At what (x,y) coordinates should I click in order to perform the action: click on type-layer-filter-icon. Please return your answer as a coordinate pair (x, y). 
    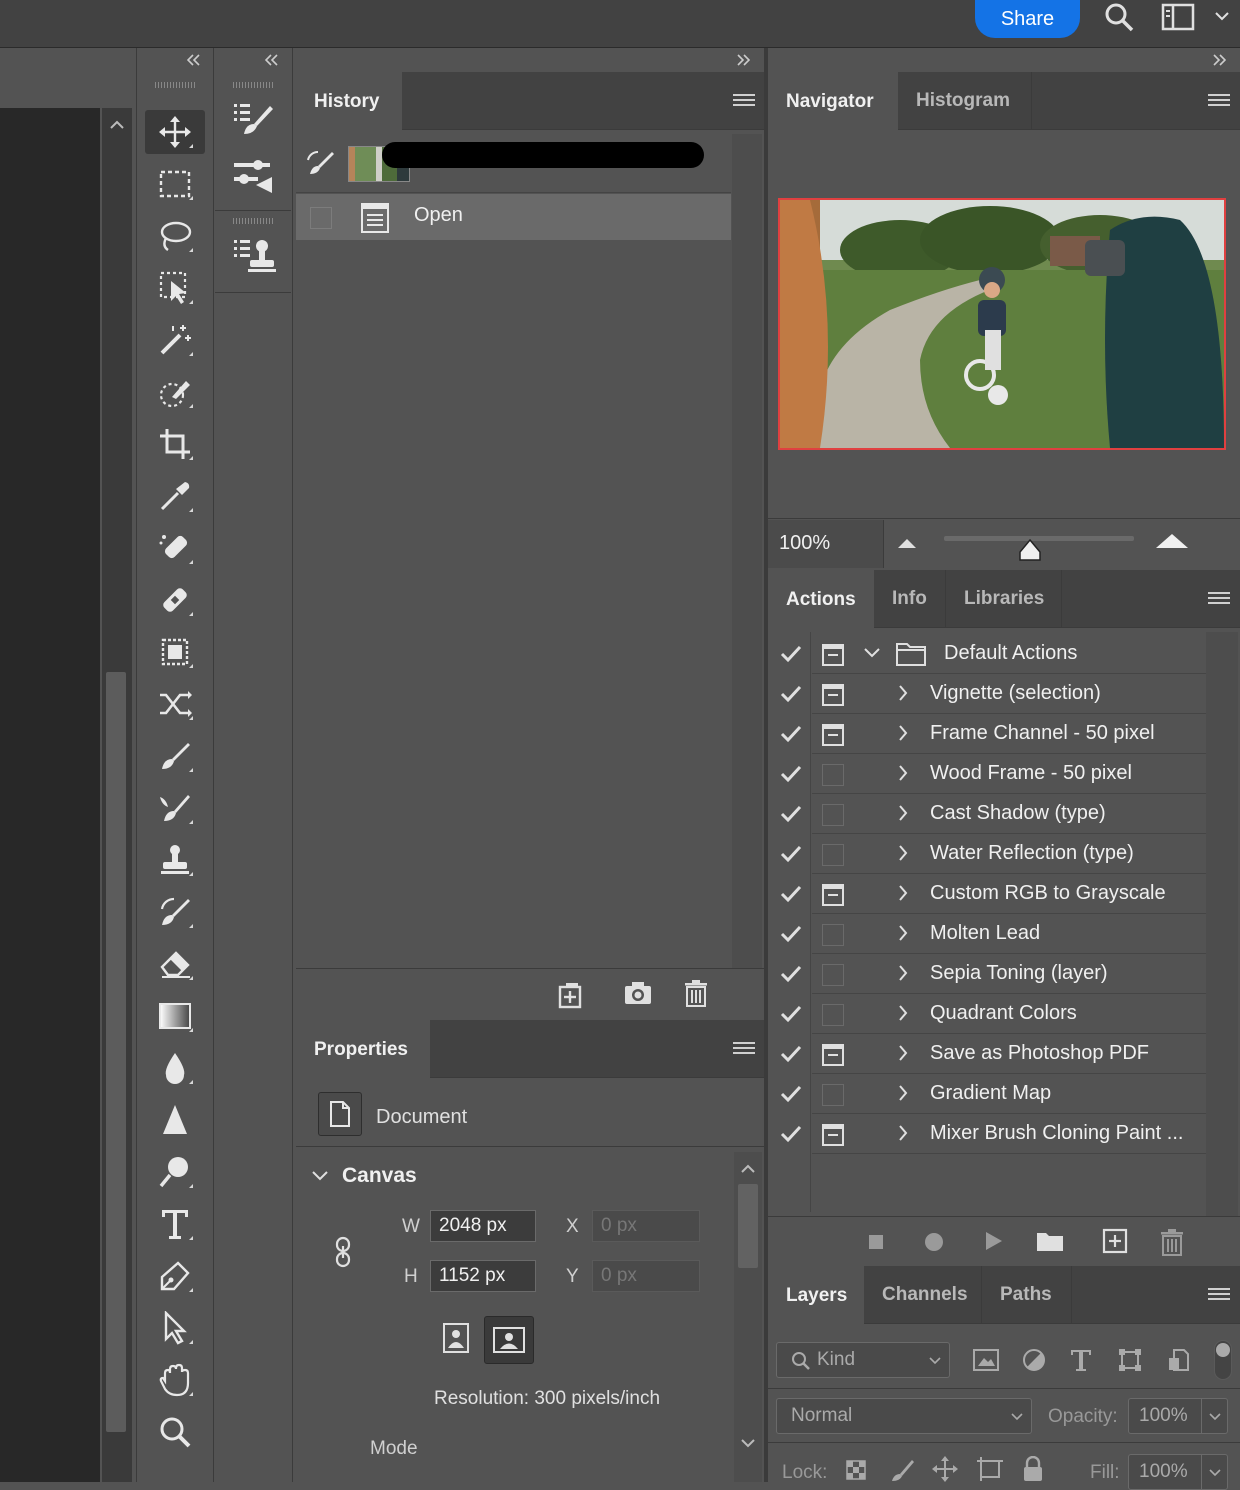
    Looking at the image, I should click on (1081, 1360).